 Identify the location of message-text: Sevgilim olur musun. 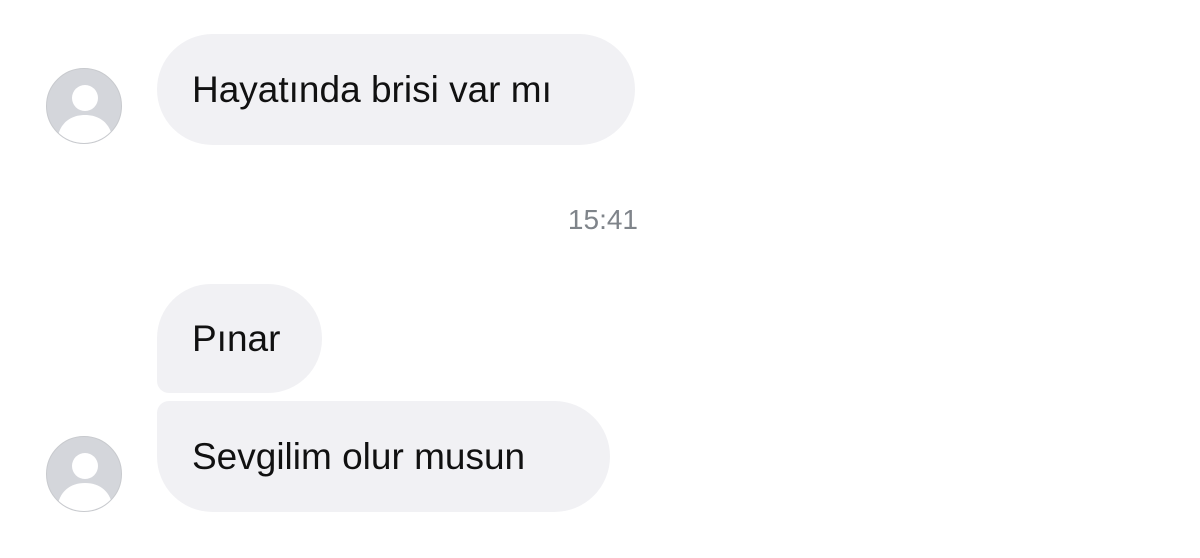
(359, 456).